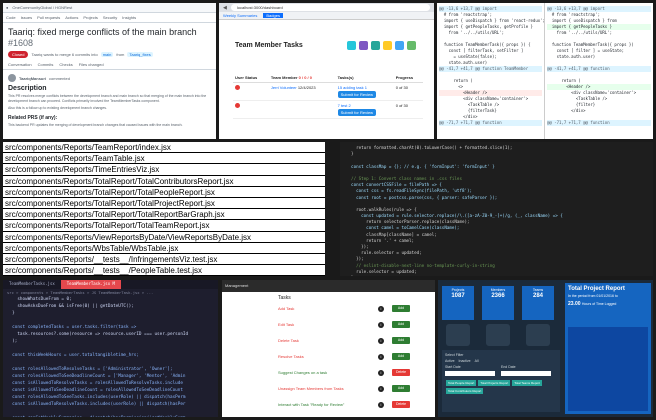 The width and height of the screenshot is (656, 420). Describe the element at coordinates (140, 54) in the screenshot. I see `head-branch: Taariq_fixes` at that location.